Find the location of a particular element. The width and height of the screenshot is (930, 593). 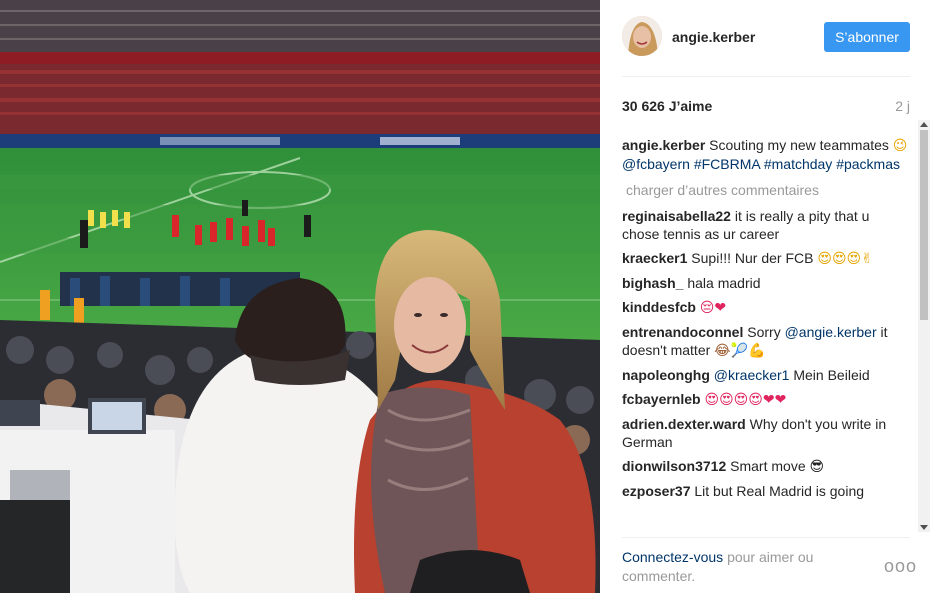

comment-author: kraecker1 is located at coordinates (654, 258).